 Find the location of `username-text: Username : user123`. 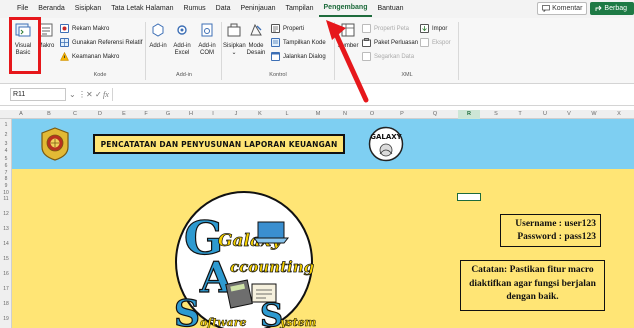

username-text: Username : user123 is located at coordinates (555, 224).